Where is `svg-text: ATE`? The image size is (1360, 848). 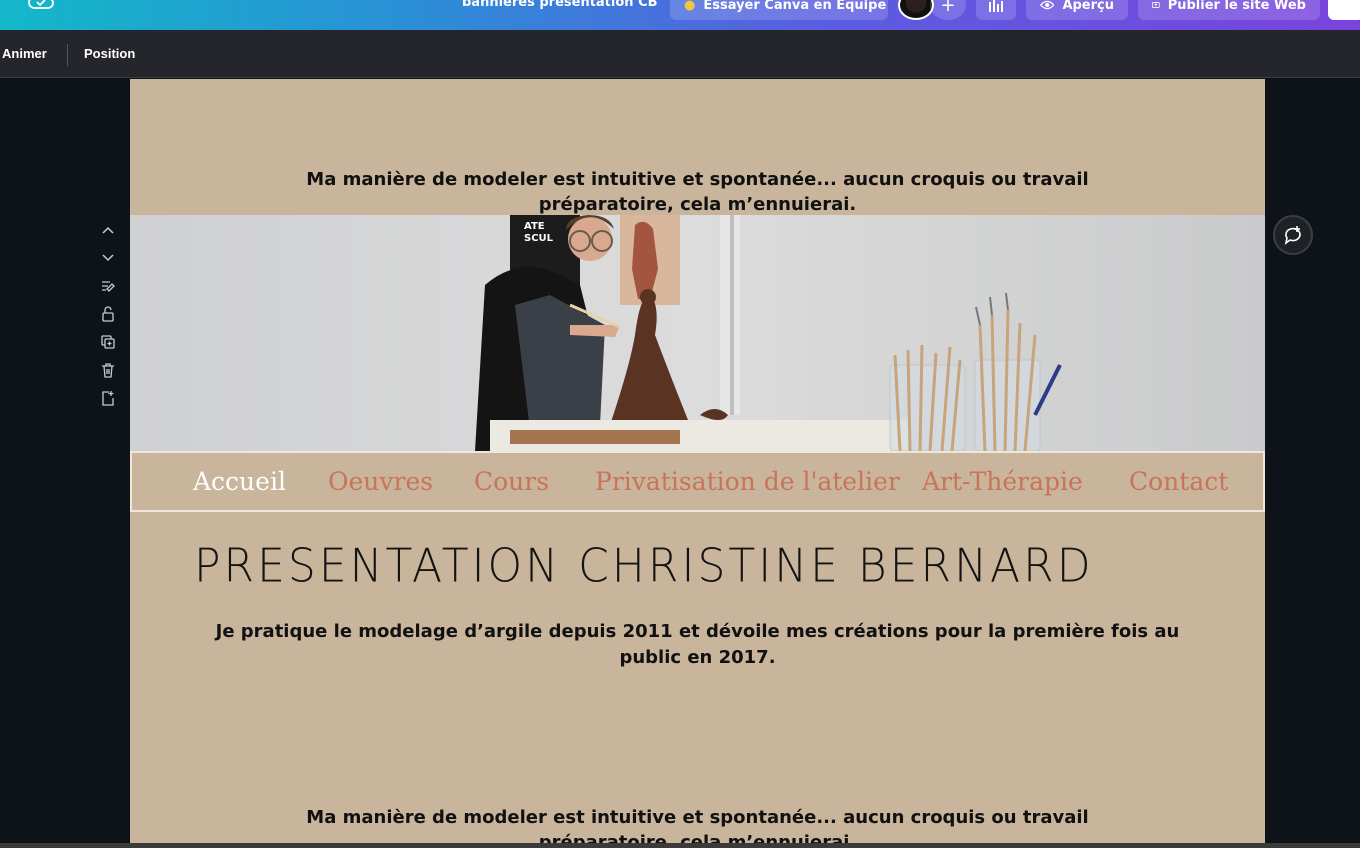 svg-text: ATE is located at coordinates (534, 226).